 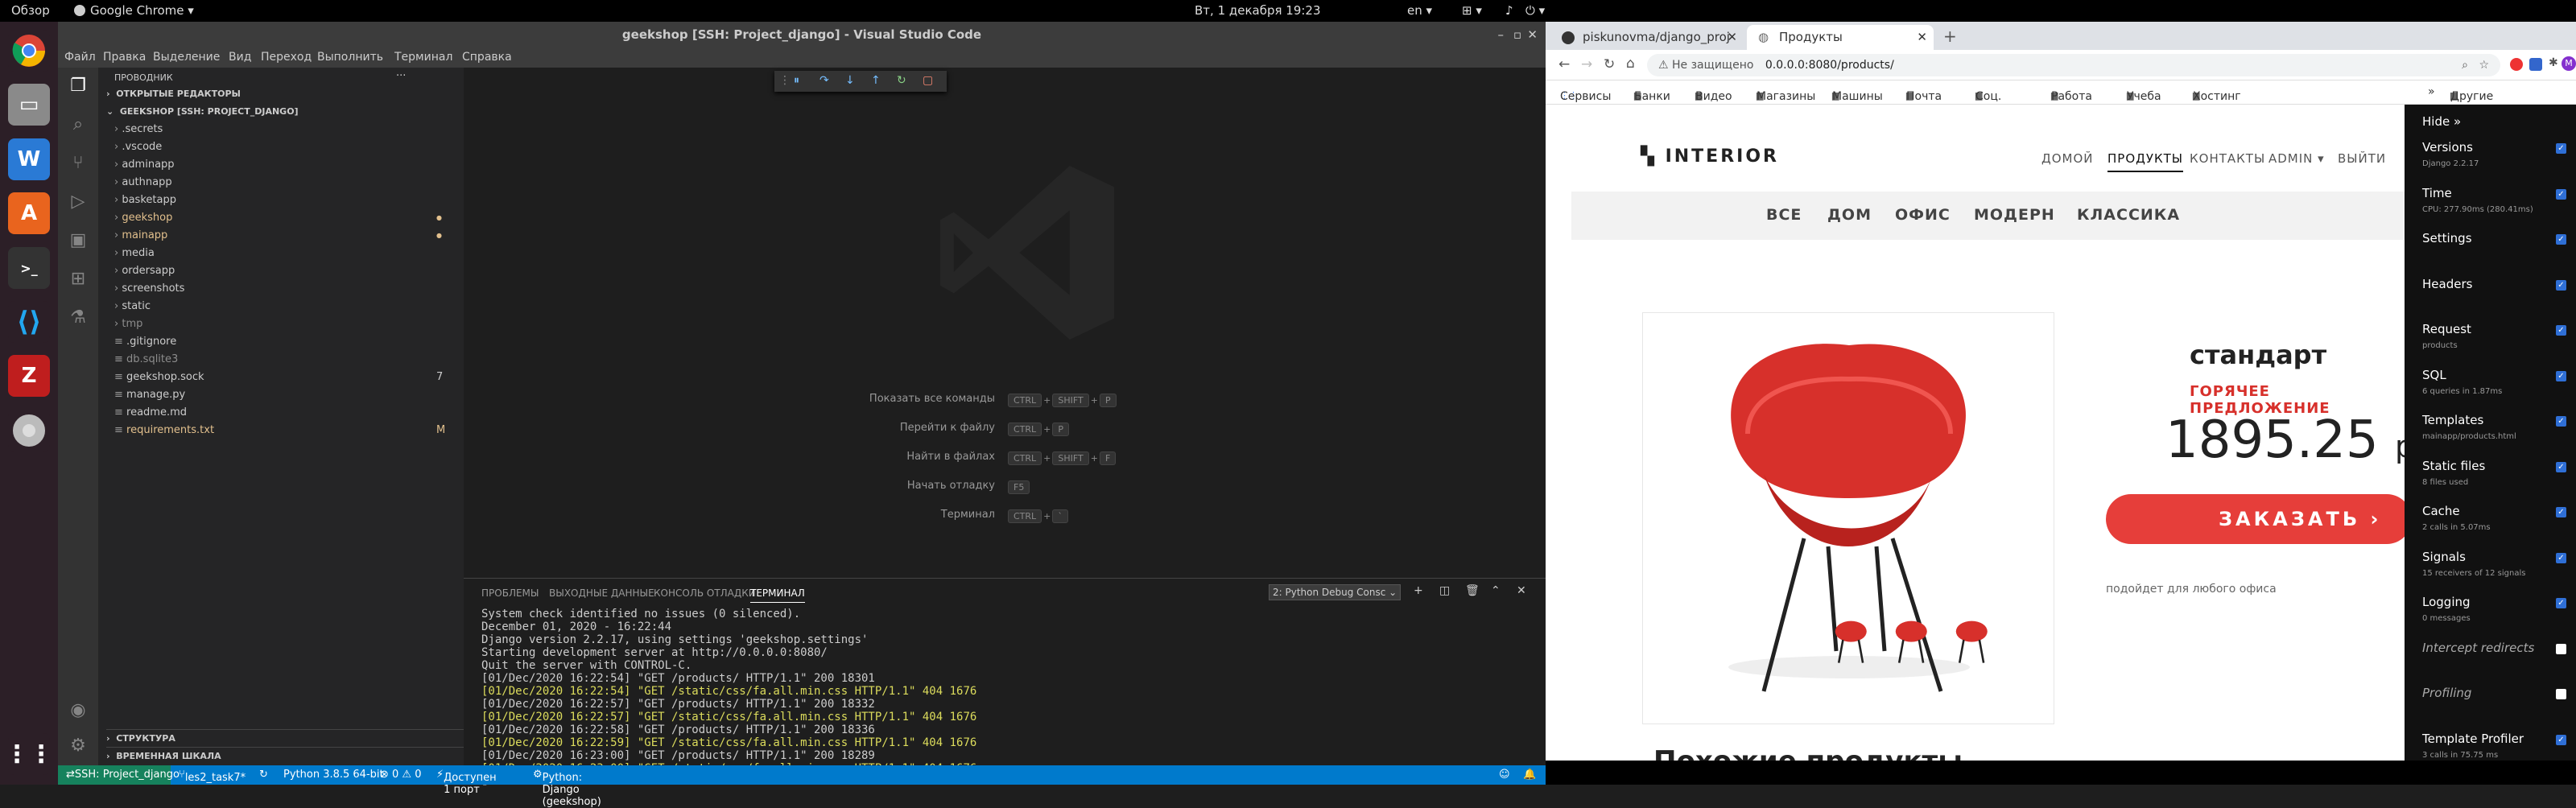 What do you see at coordinates (2553, 62) in the screenshot?
I see `extensions-puzzle-icon: ✱` at bounding box center [2553, 62].